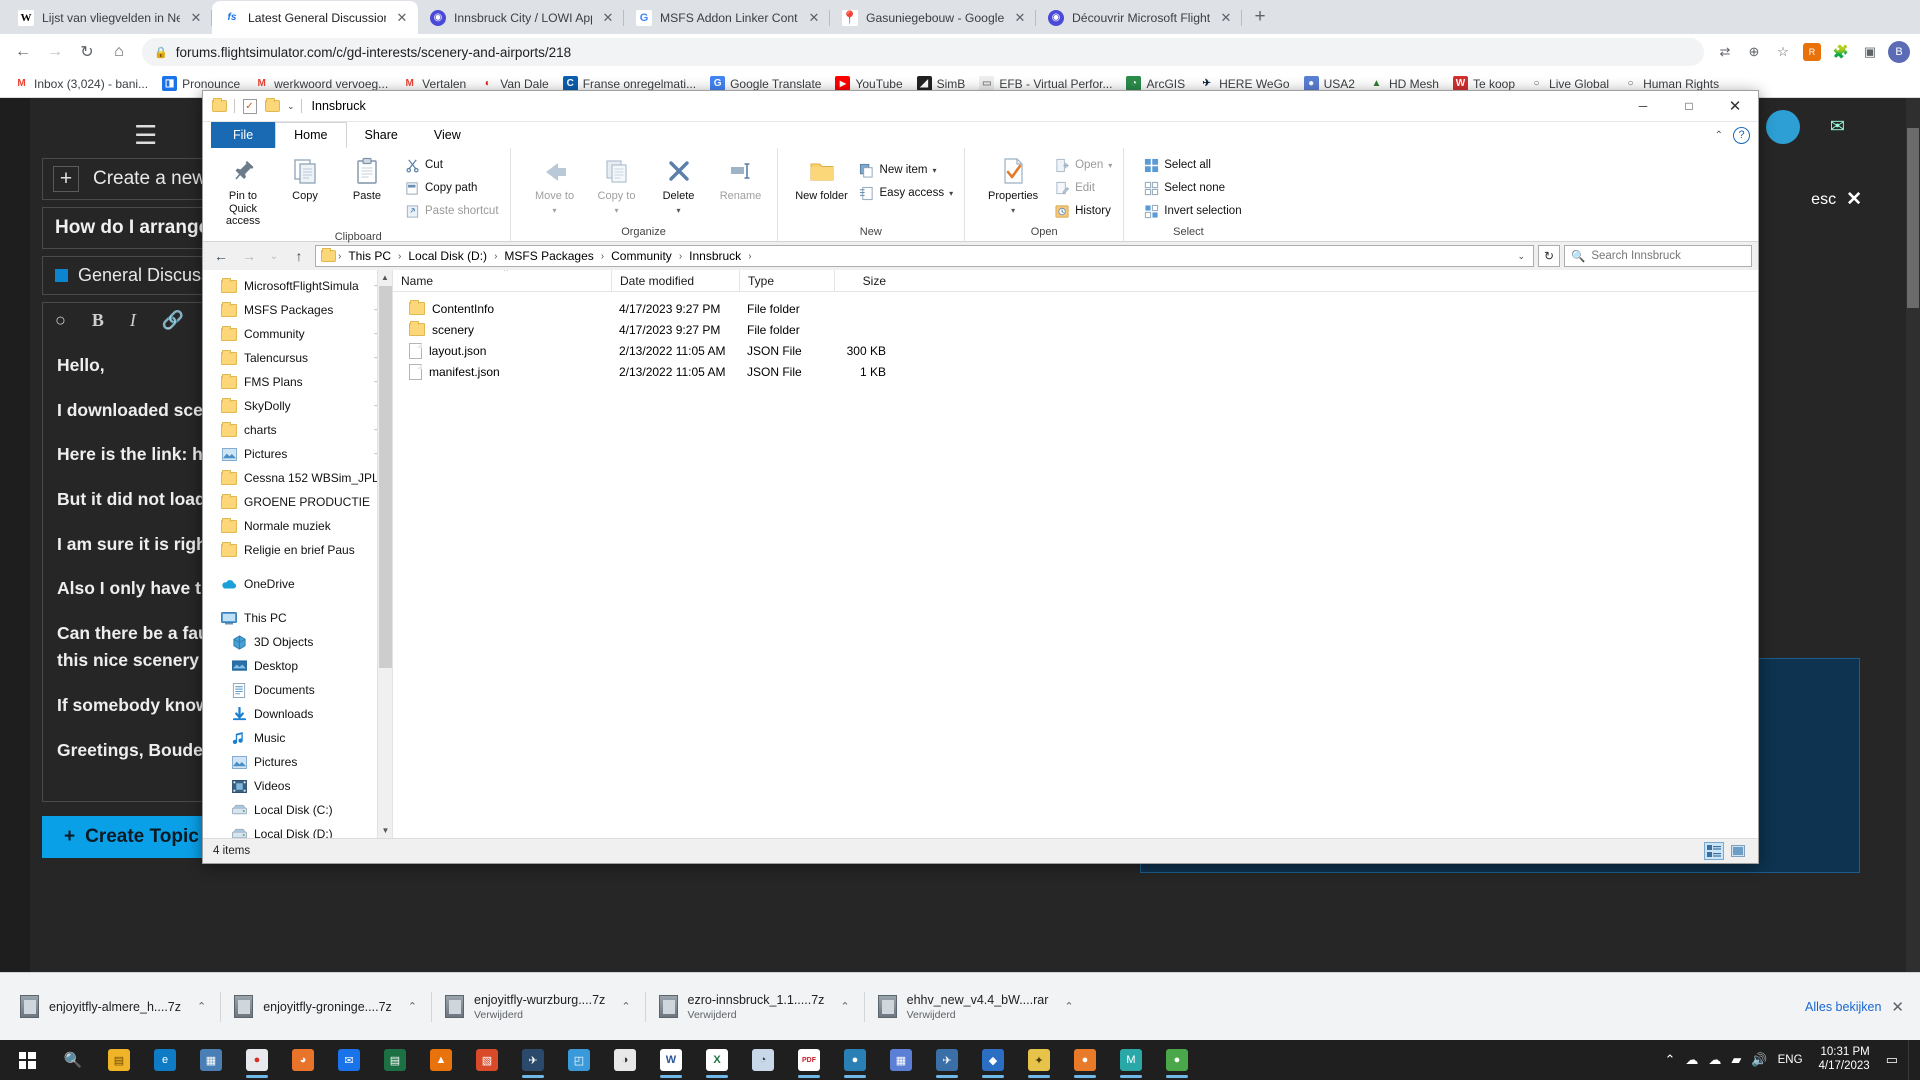 The height and width of the screenshot is (1080, 1920). What do you see at coordinates (1790, 1060) in the screenshot?
I see `language-indicator: ENG` at bounding box center [1790, 1060].